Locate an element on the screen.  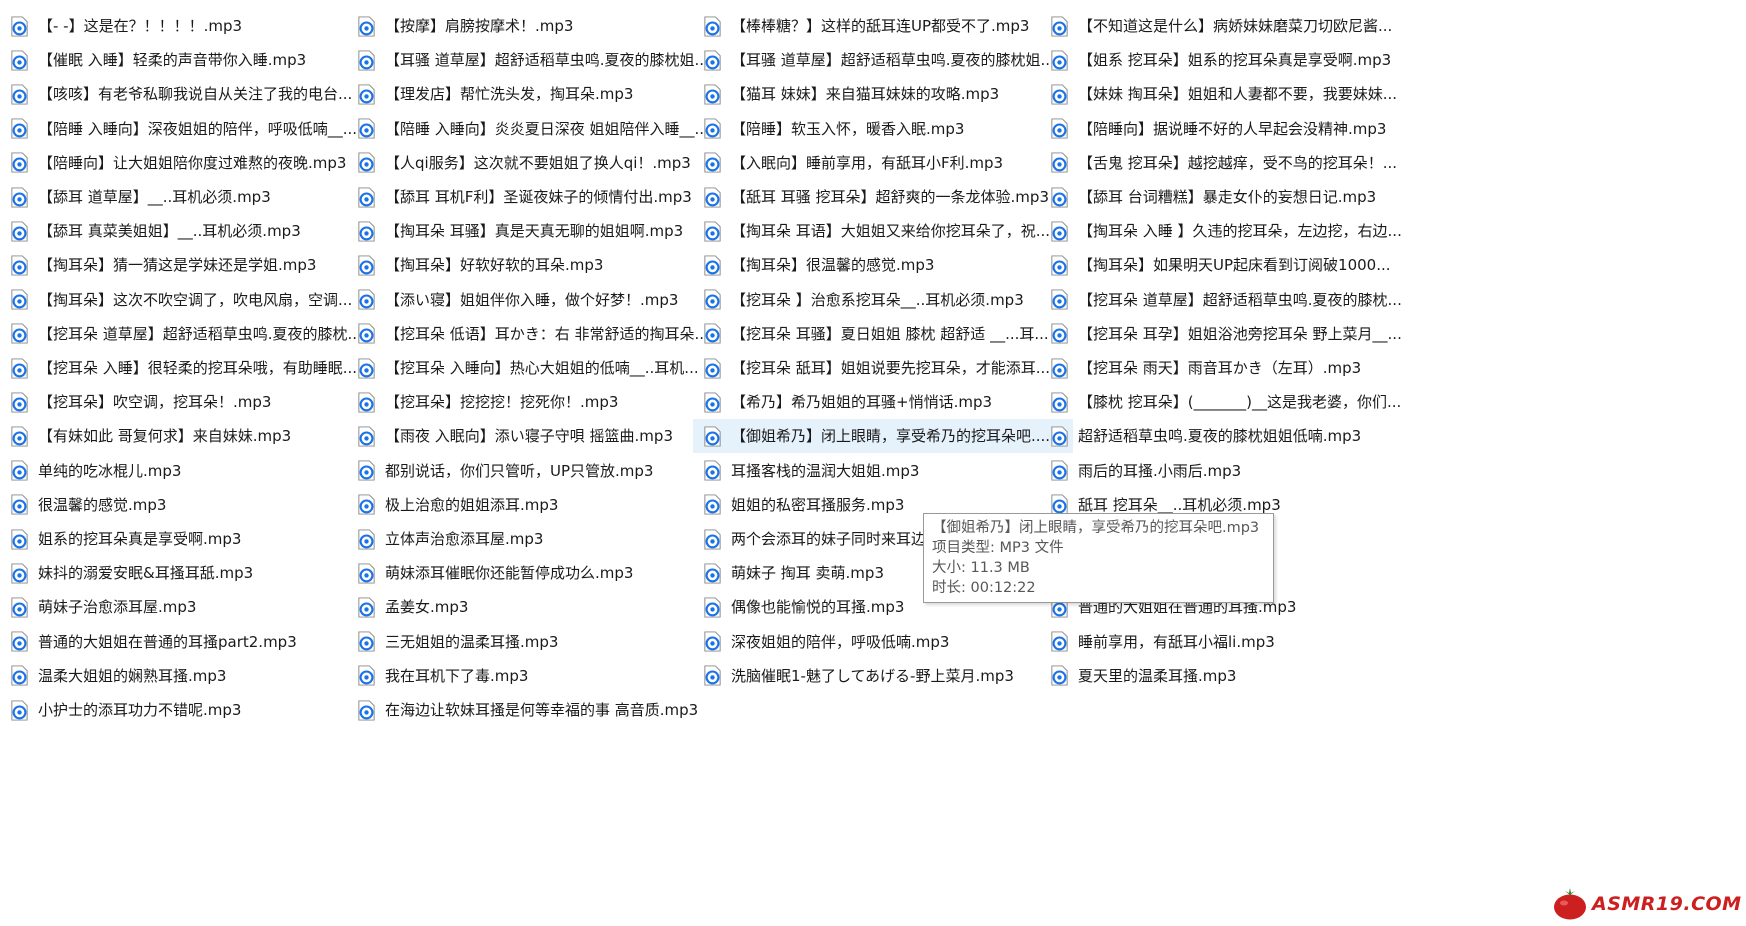
file-item: 三无姐姐的温柔耳搔.mp3 is located at coordinates (537, 642).